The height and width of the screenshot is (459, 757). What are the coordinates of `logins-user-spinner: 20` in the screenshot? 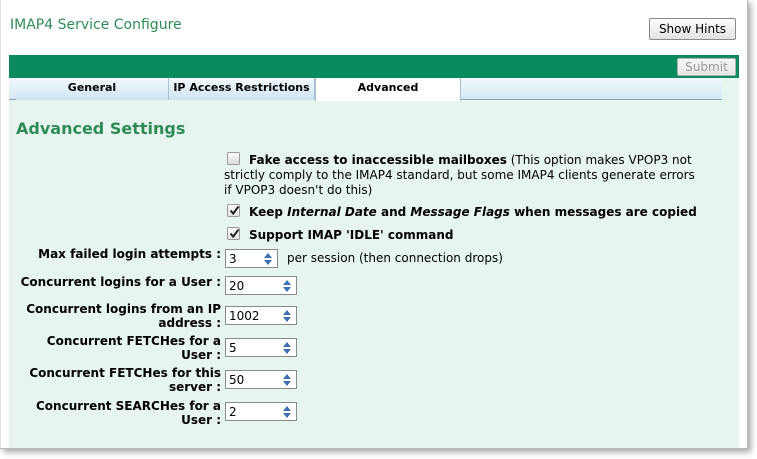 It's located at (261, 285).